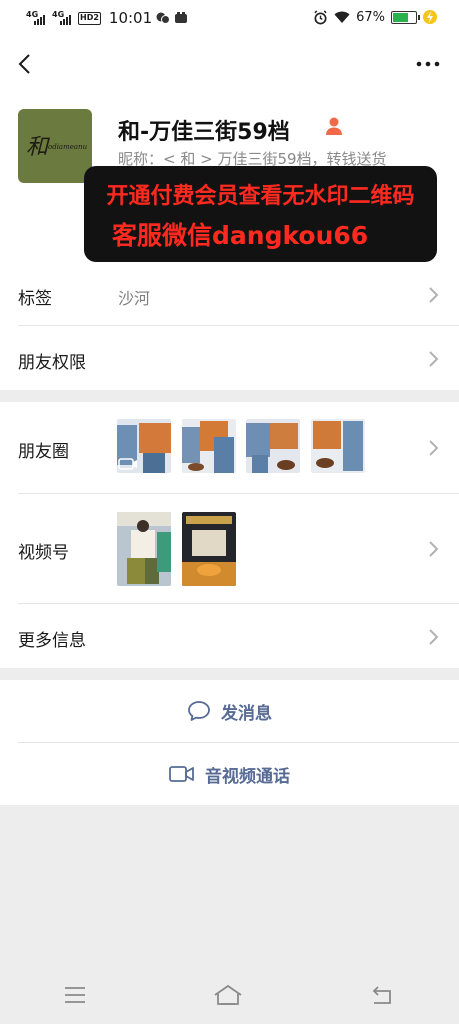  What do you see at coordinates (52, 641) in the screenshot?
I see `more-info-label: 更多信息` at bounding box center [52, 641].